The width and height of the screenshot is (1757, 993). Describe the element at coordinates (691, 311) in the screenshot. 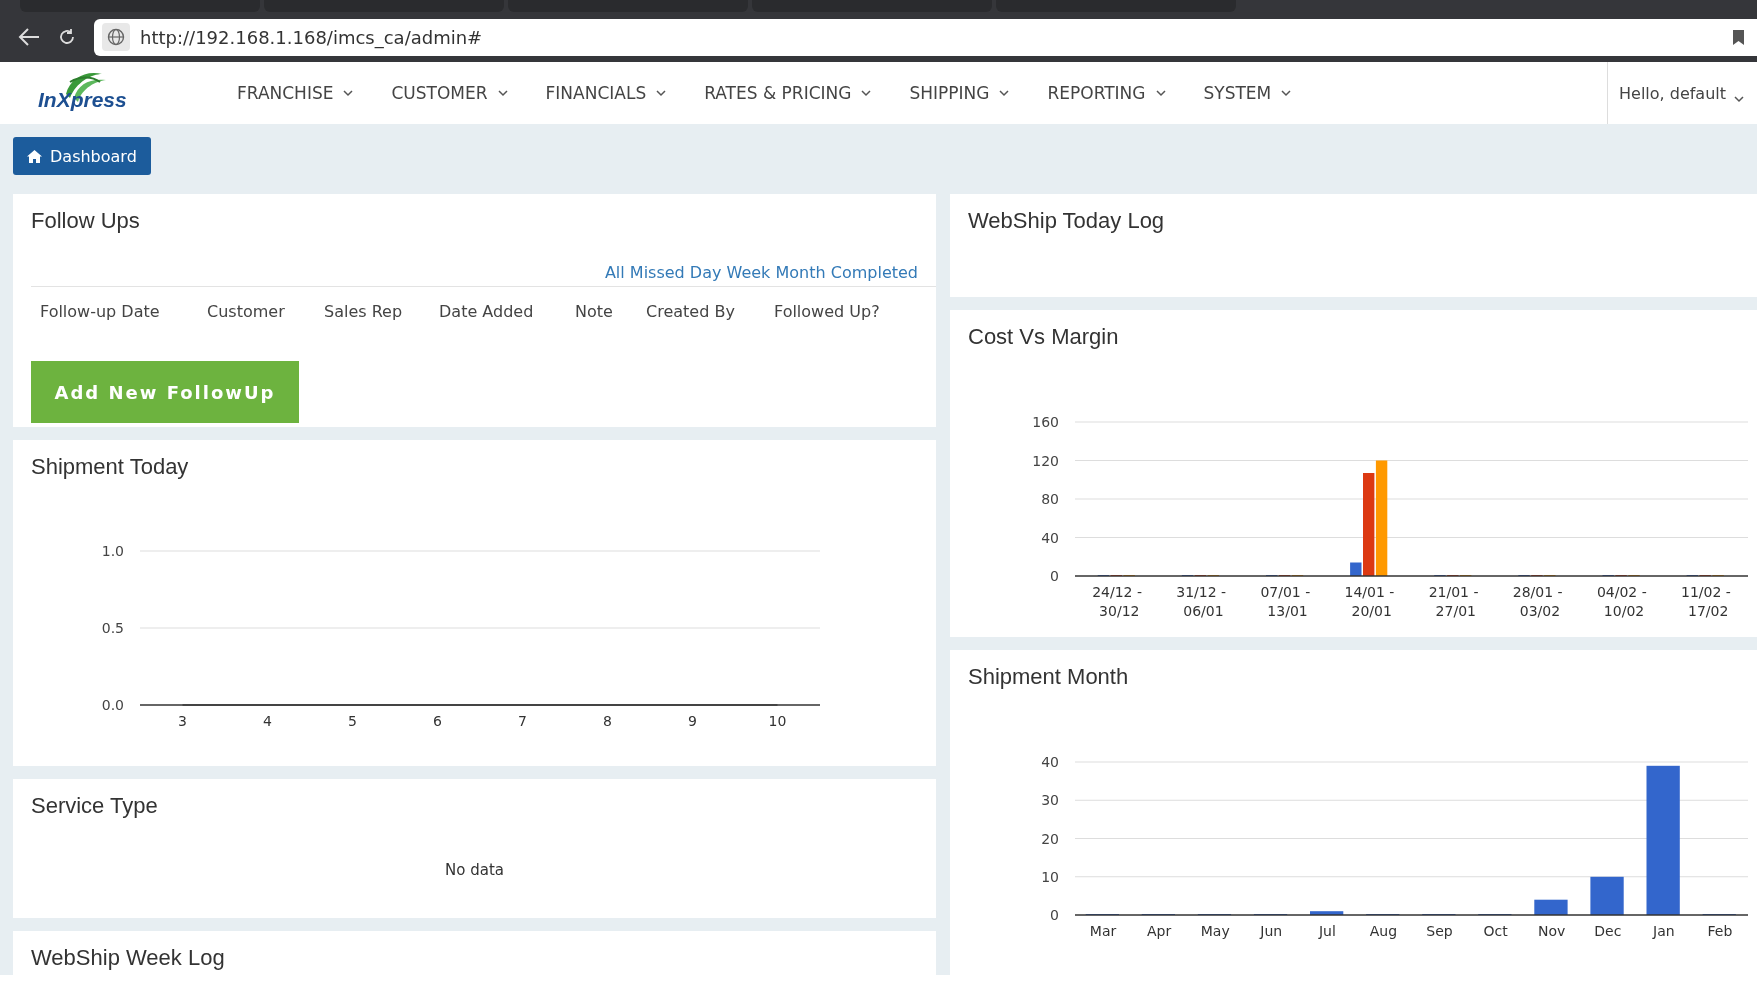

I see `column-header: Created By` at that location.